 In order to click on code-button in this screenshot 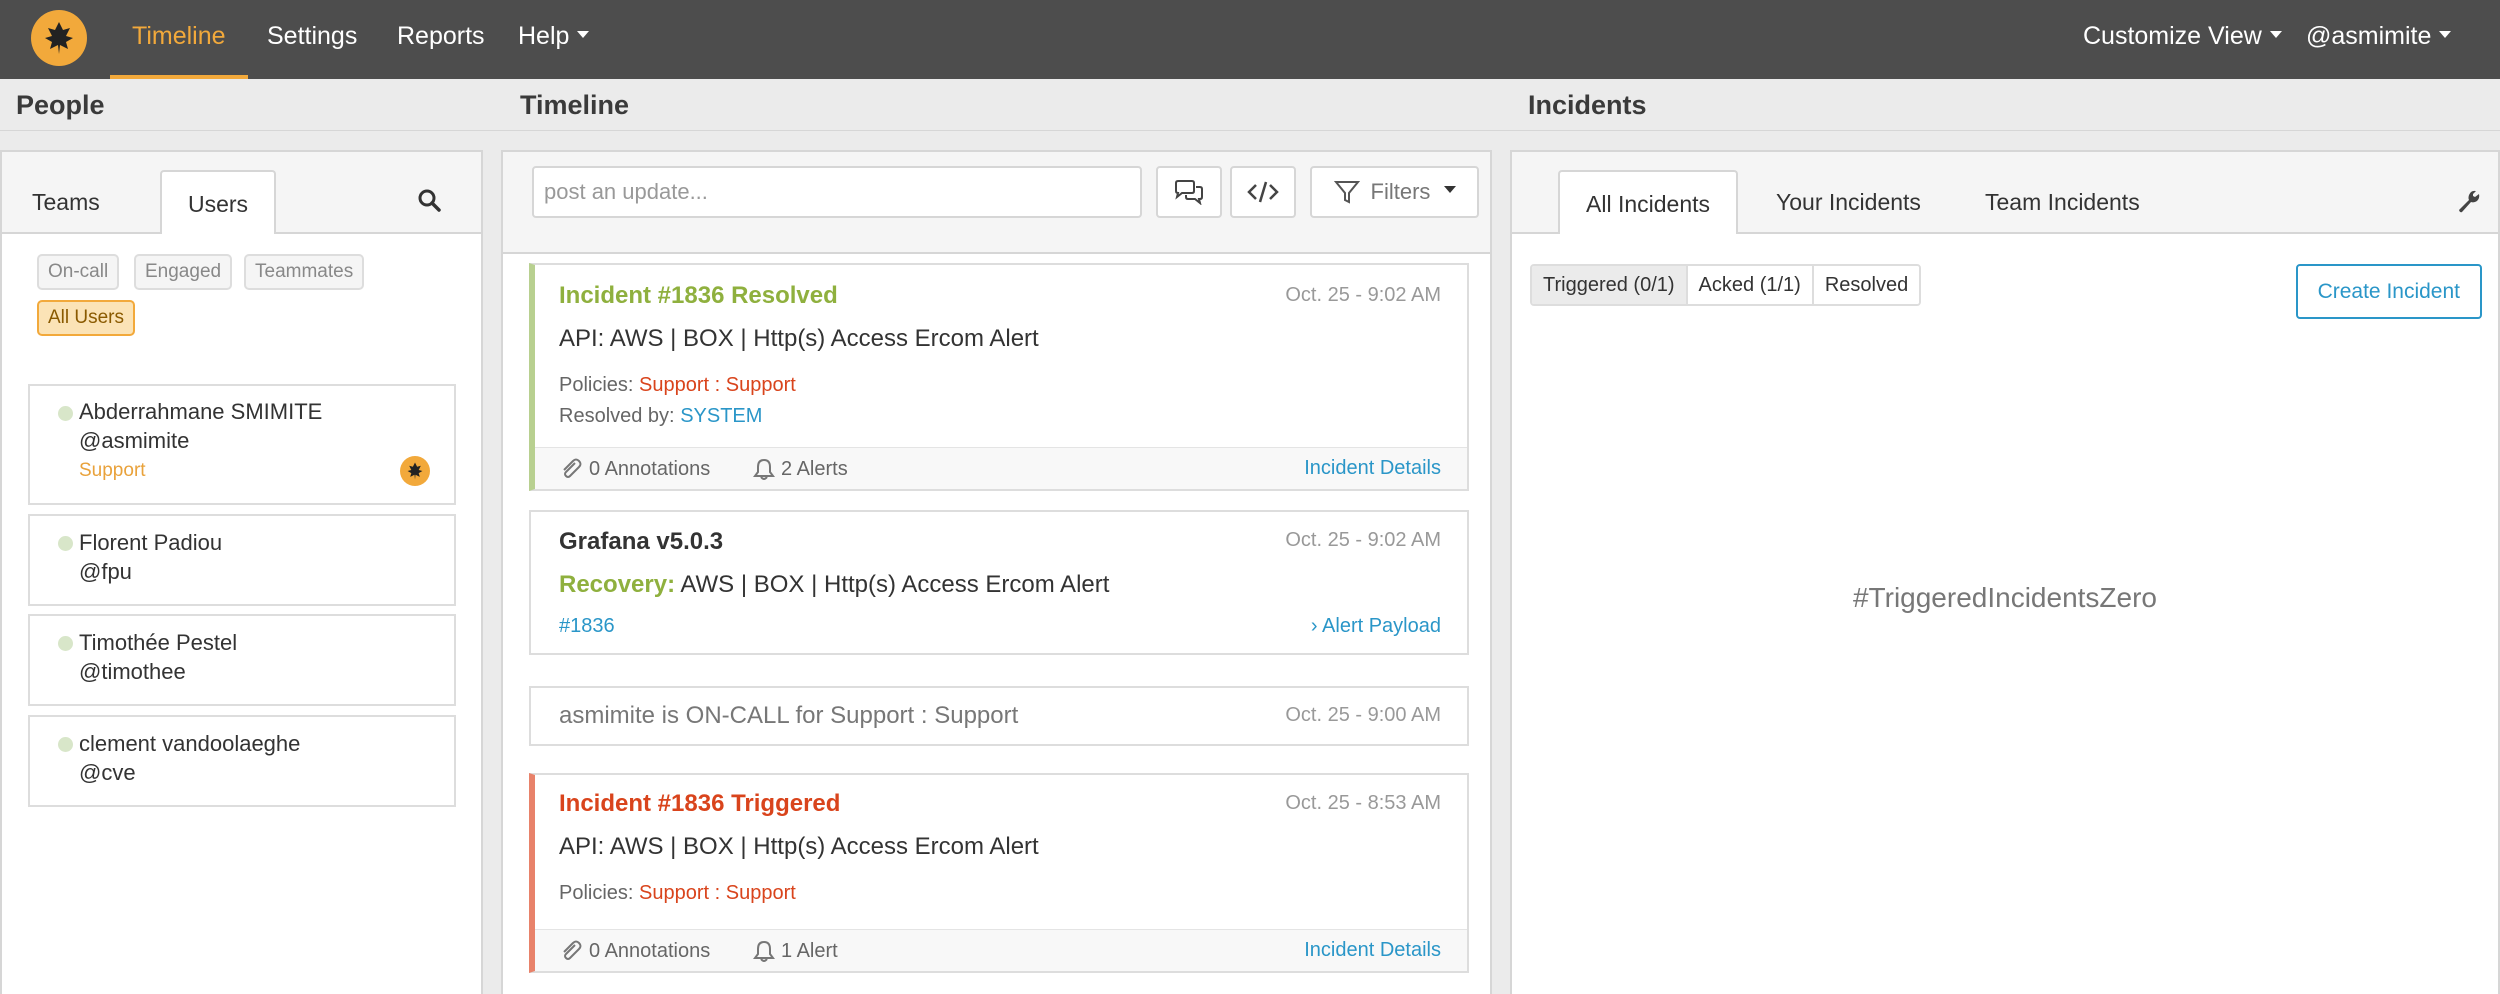, I will do `click(1263, 192)`.